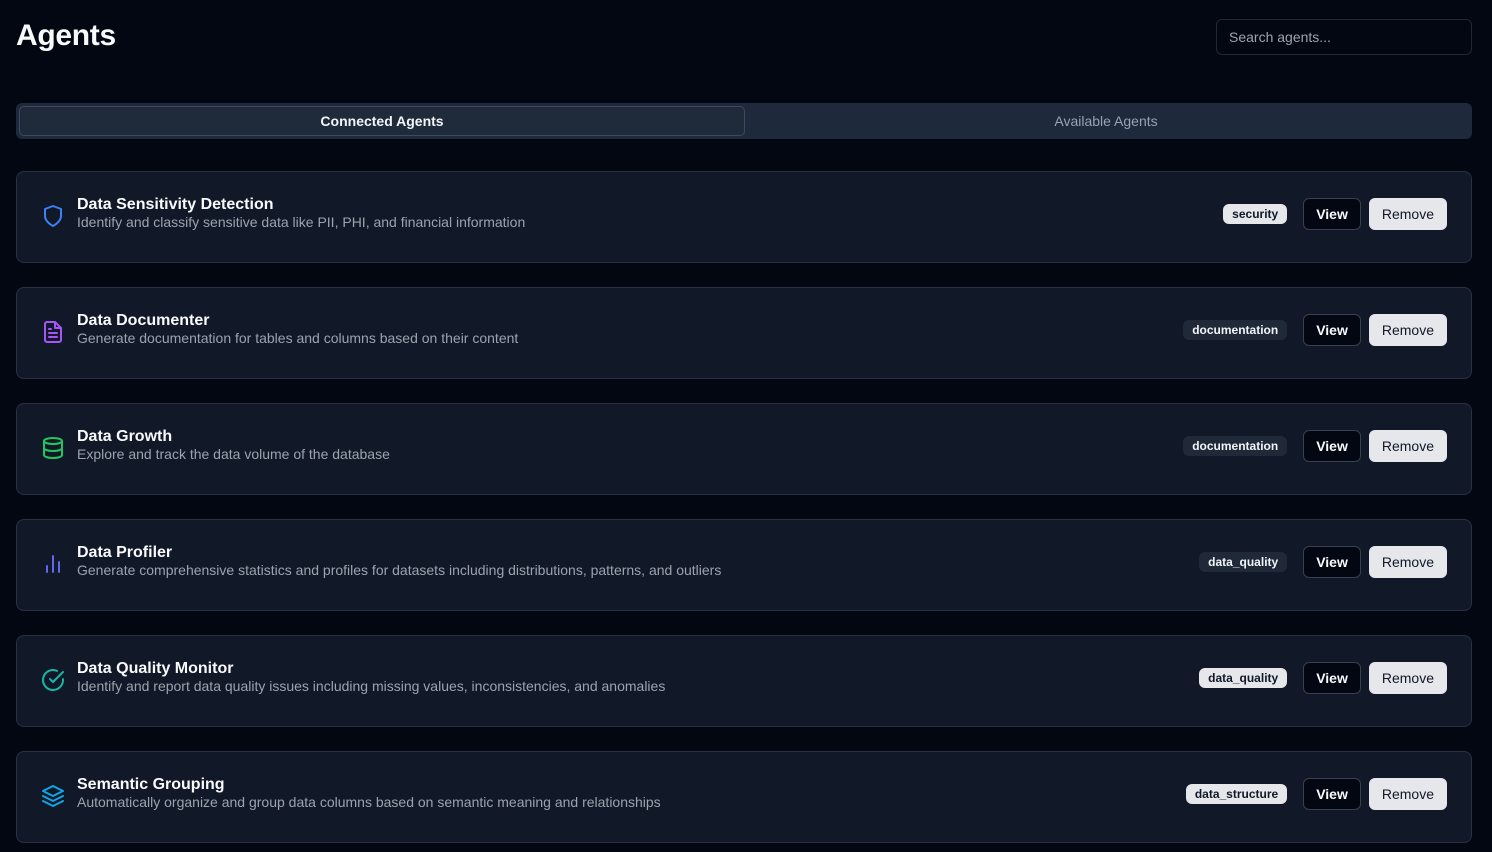  What do you see at coordinates (1344, 37) in the screenshot?
I see `search-input` at bounding box center [1344, 37].